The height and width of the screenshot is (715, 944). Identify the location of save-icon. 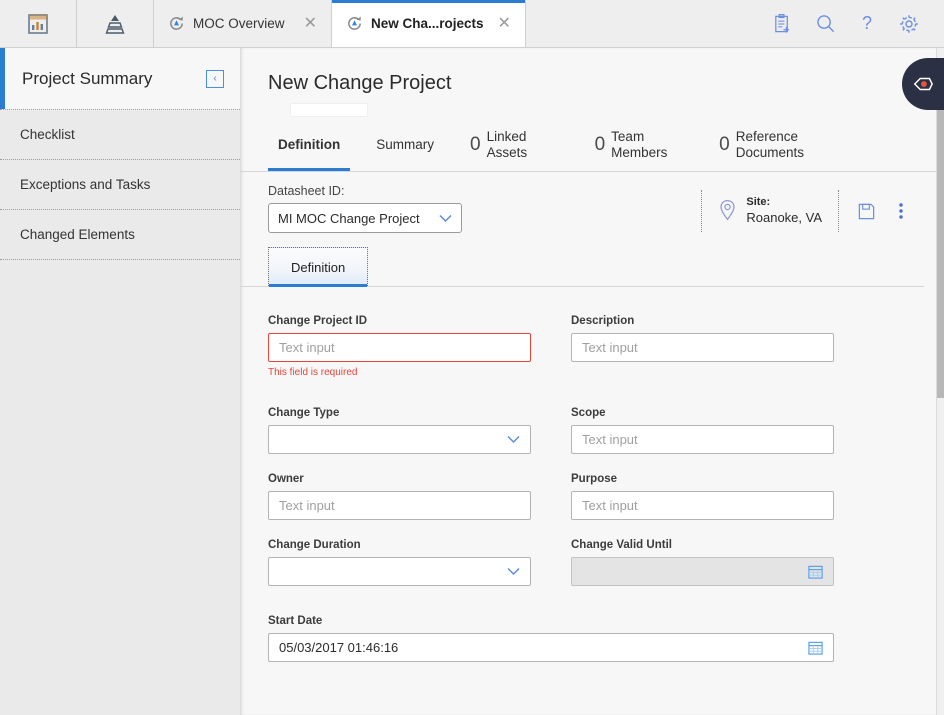
(866, 211).